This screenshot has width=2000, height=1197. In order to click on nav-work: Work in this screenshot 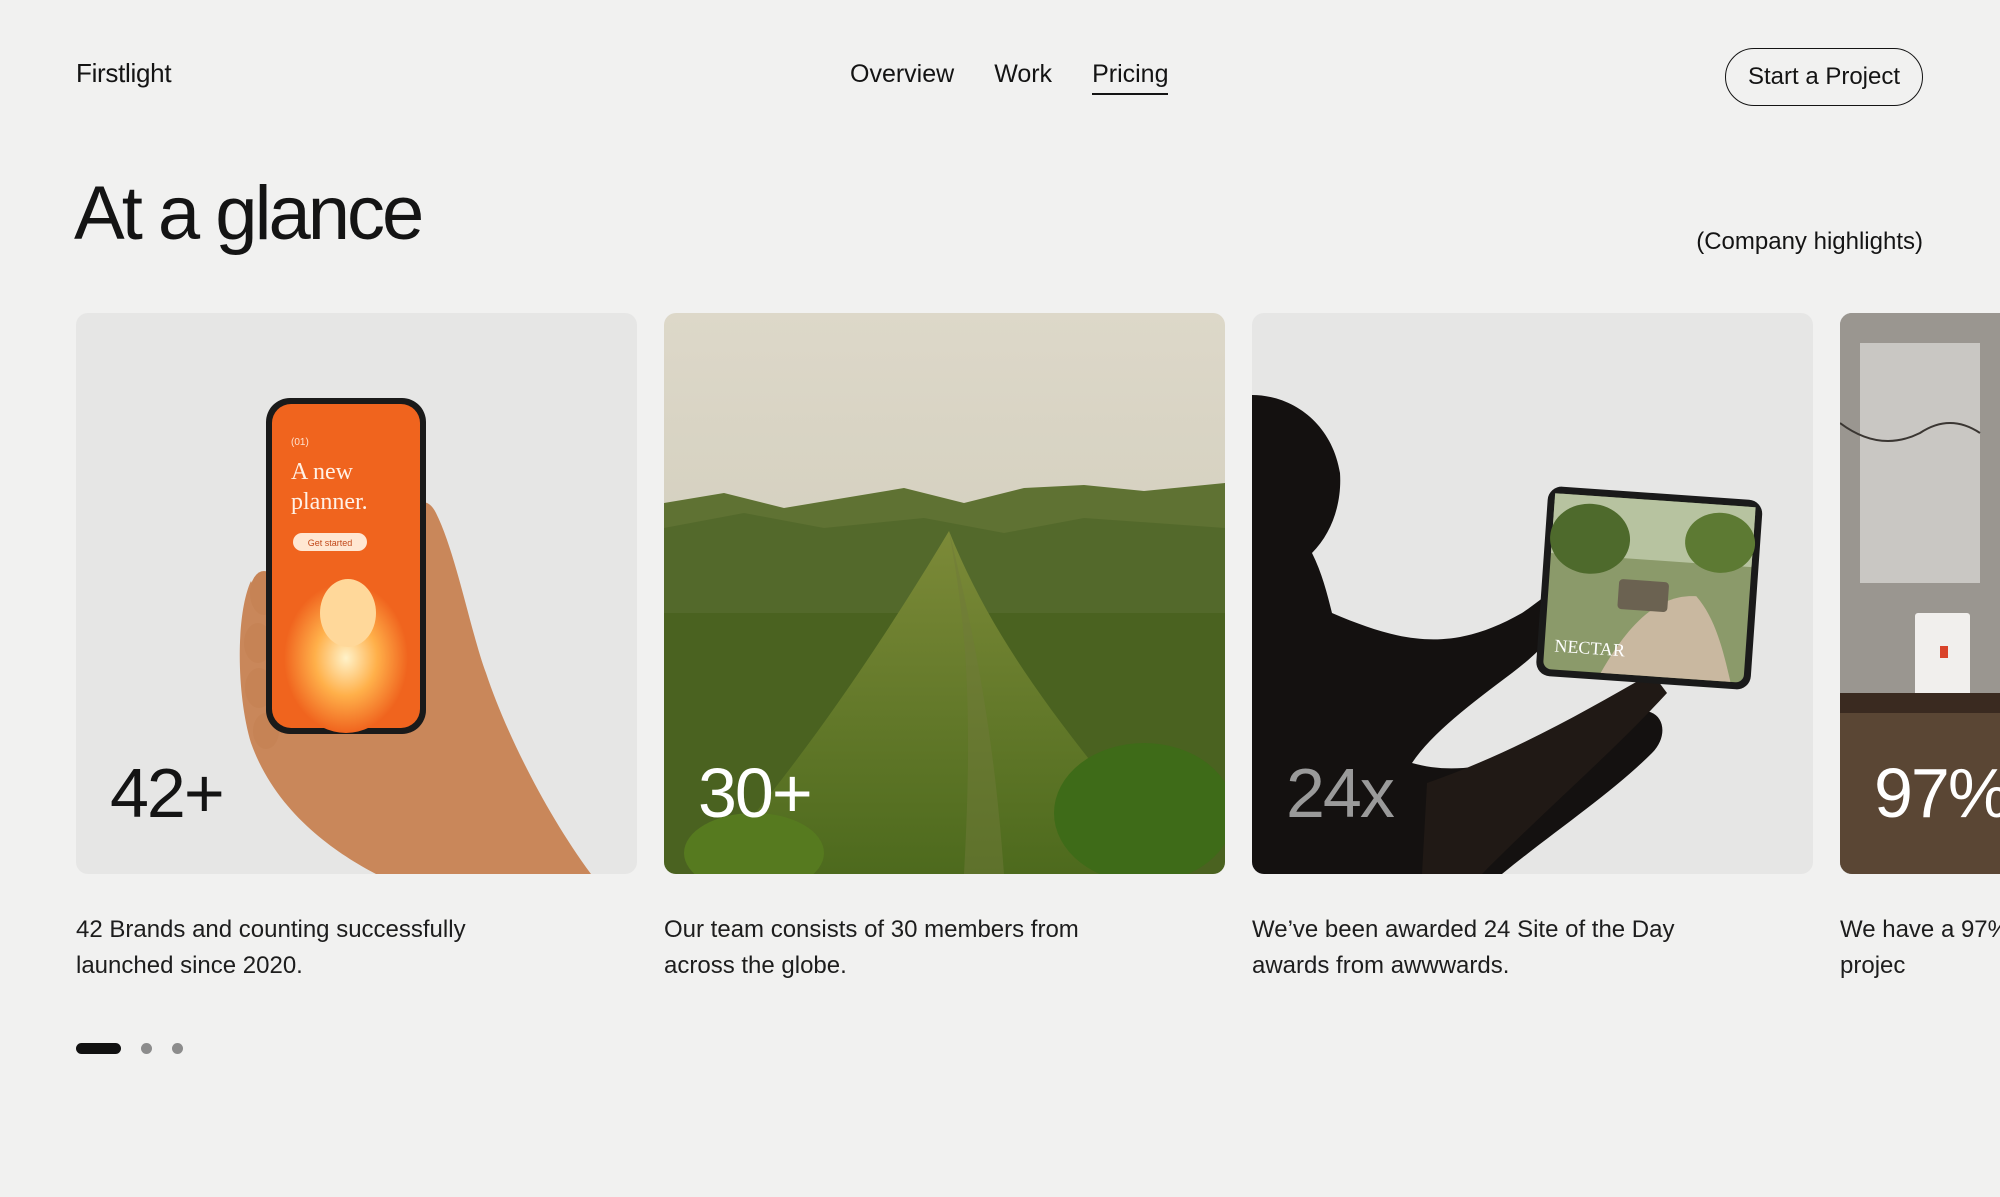, I will do `click(1023, 77)`.